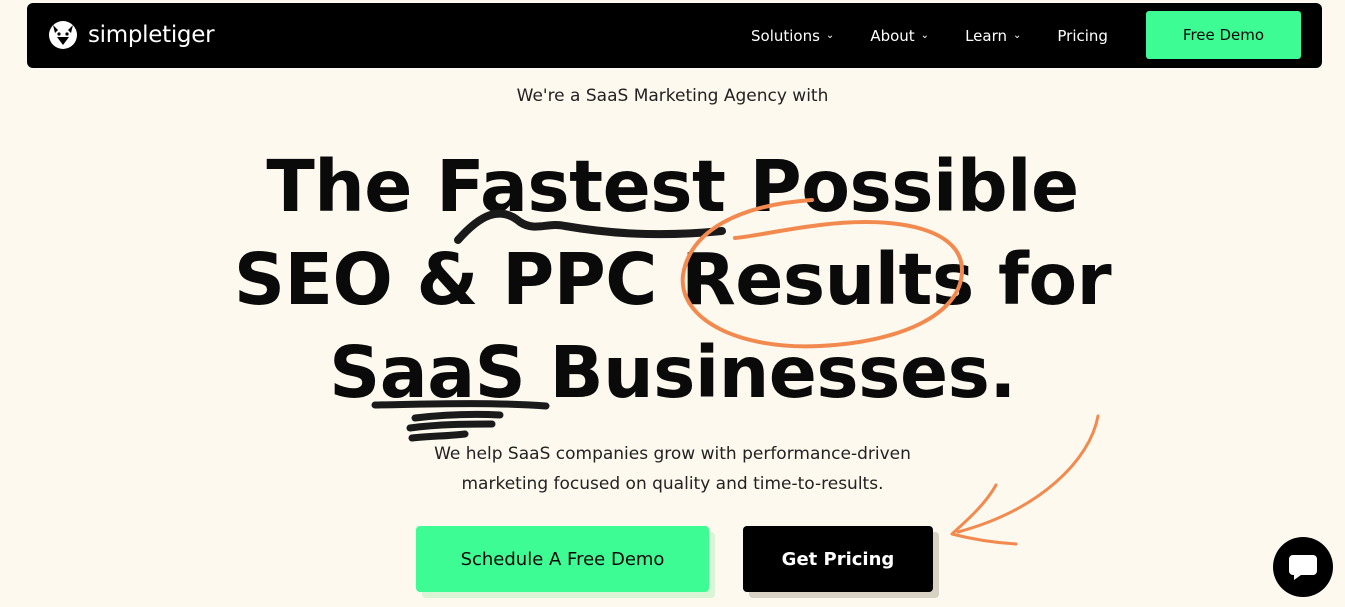  I want to click on nav-item-pricing: Pricing, so click(1082, 36).